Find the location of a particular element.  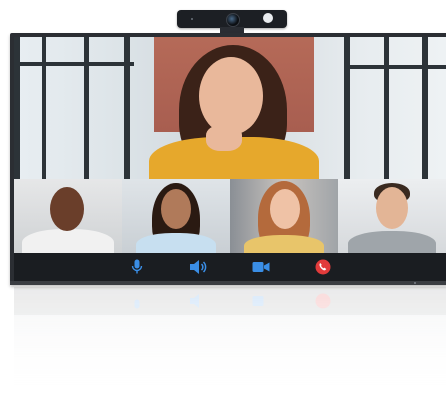

phone-hangup-icon is located at coordinates (323, 267).